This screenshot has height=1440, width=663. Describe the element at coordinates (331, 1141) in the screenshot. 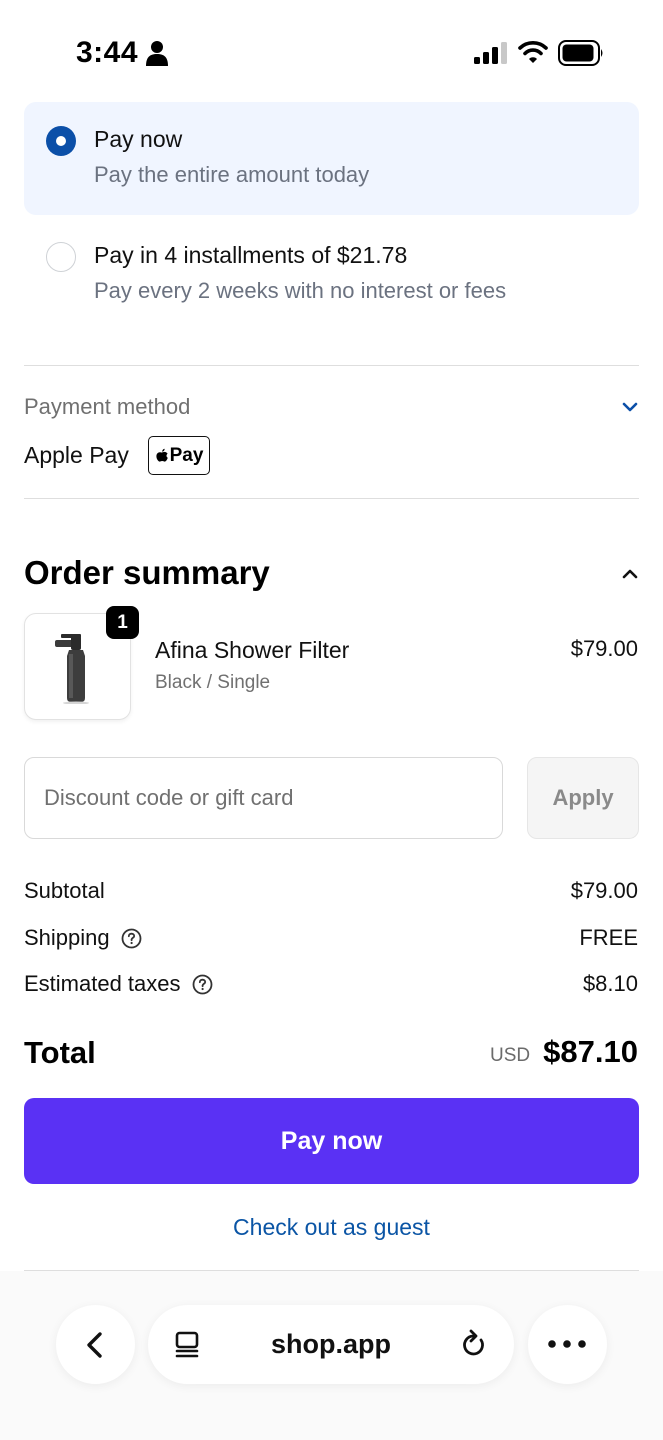

I see `pay-now-button: Pay now` at that location.